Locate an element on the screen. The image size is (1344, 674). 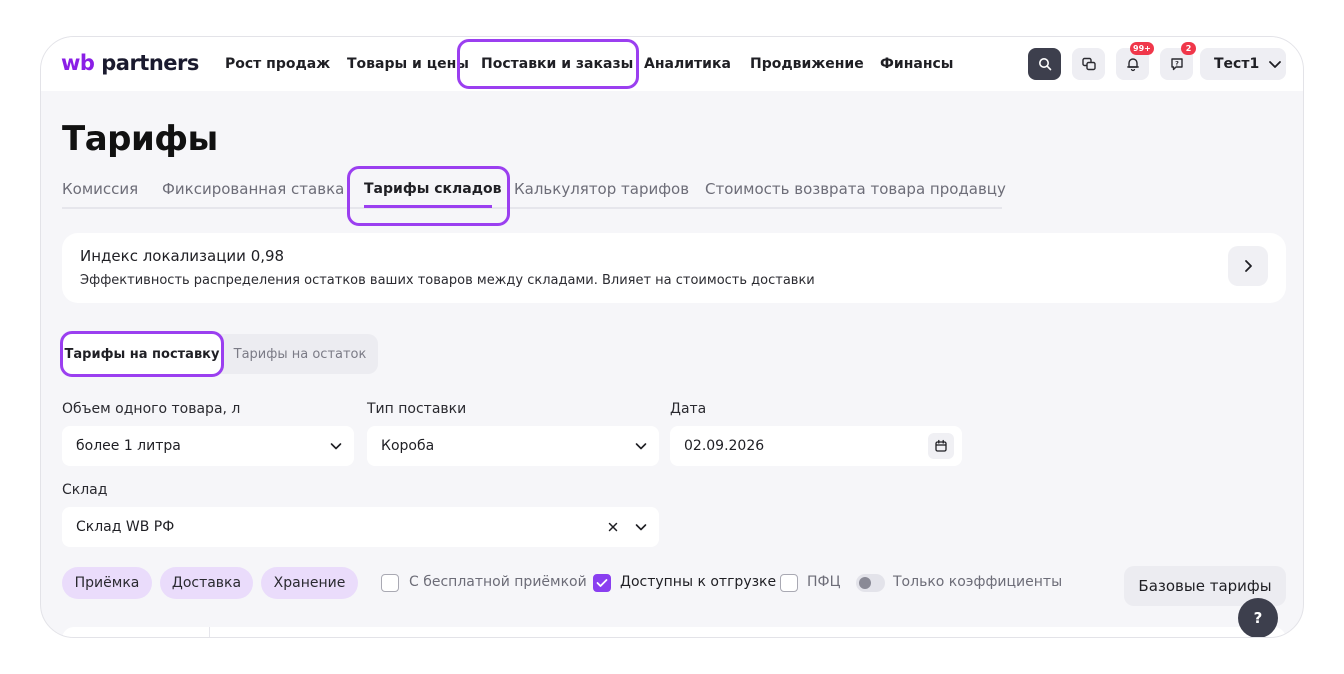
search-icon is located at coordinates (1044, 64).